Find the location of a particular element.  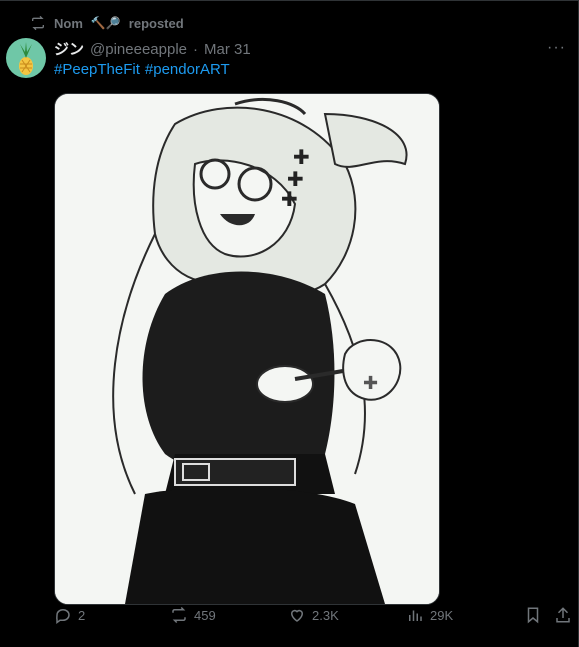

reply-count: 2 is located at coordinates (82, 615).